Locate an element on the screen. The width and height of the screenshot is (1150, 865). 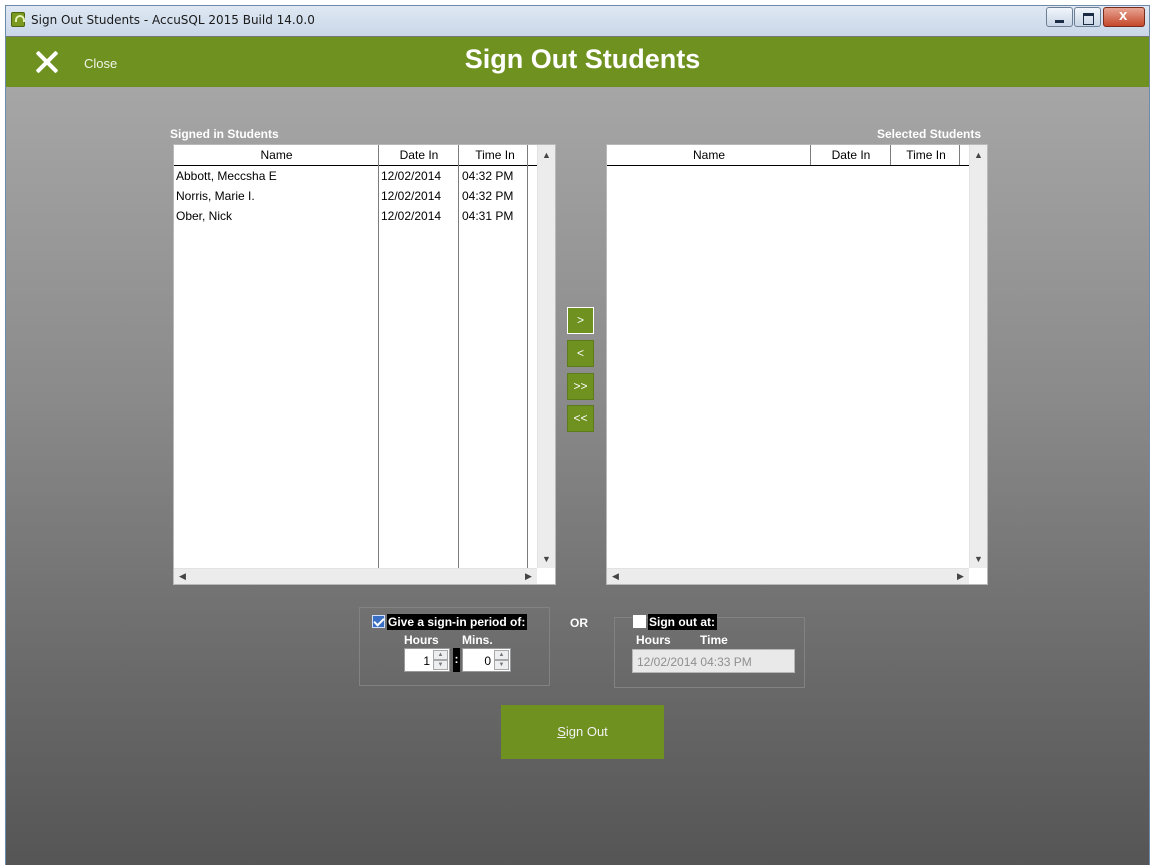
add-one-button: > is located at coordinates (580, 320).